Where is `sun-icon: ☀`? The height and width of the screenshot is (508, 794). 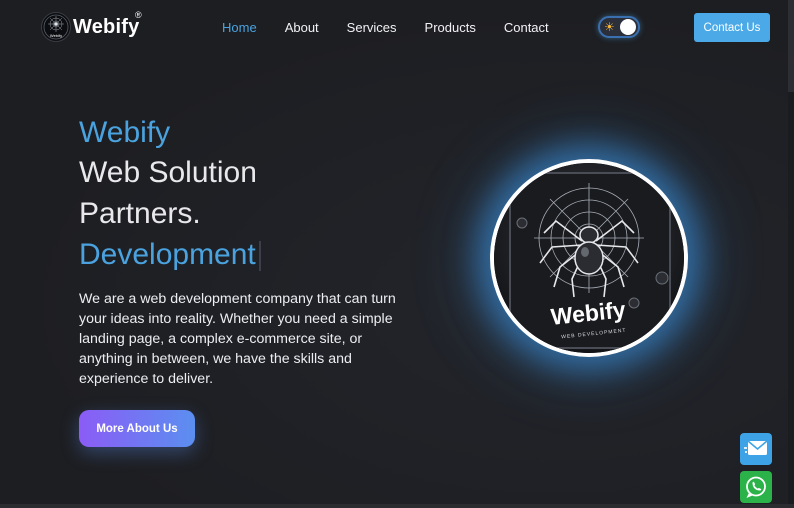 sun-icon: ☀ is located at coordinates (609, 27).